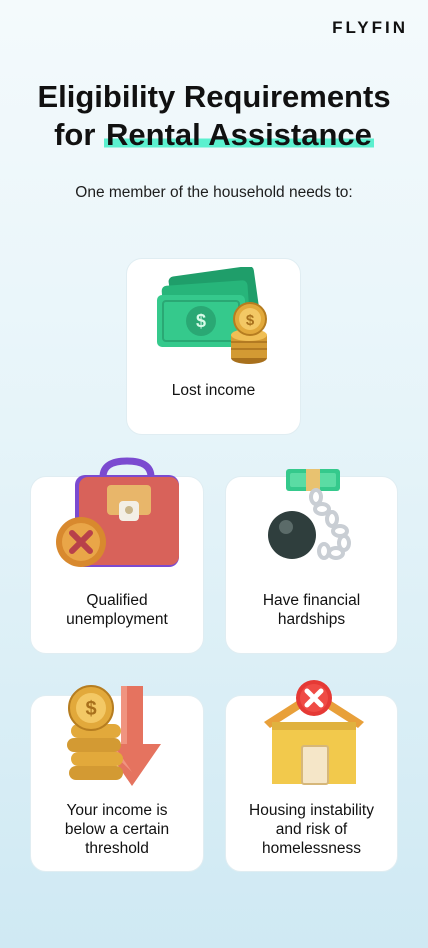 Image resolution: width=428 pixels, height=948 pixels. What do you see at coordinates (309, 514) in the screenshot?
I see `ball-chain-money-icon` at bounding box center [309, 514].